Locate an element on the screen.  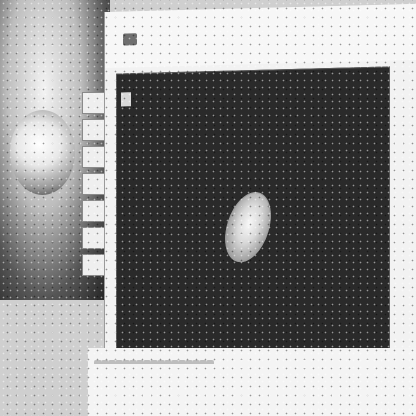
slide-heading is located at coordinates (257, 91).